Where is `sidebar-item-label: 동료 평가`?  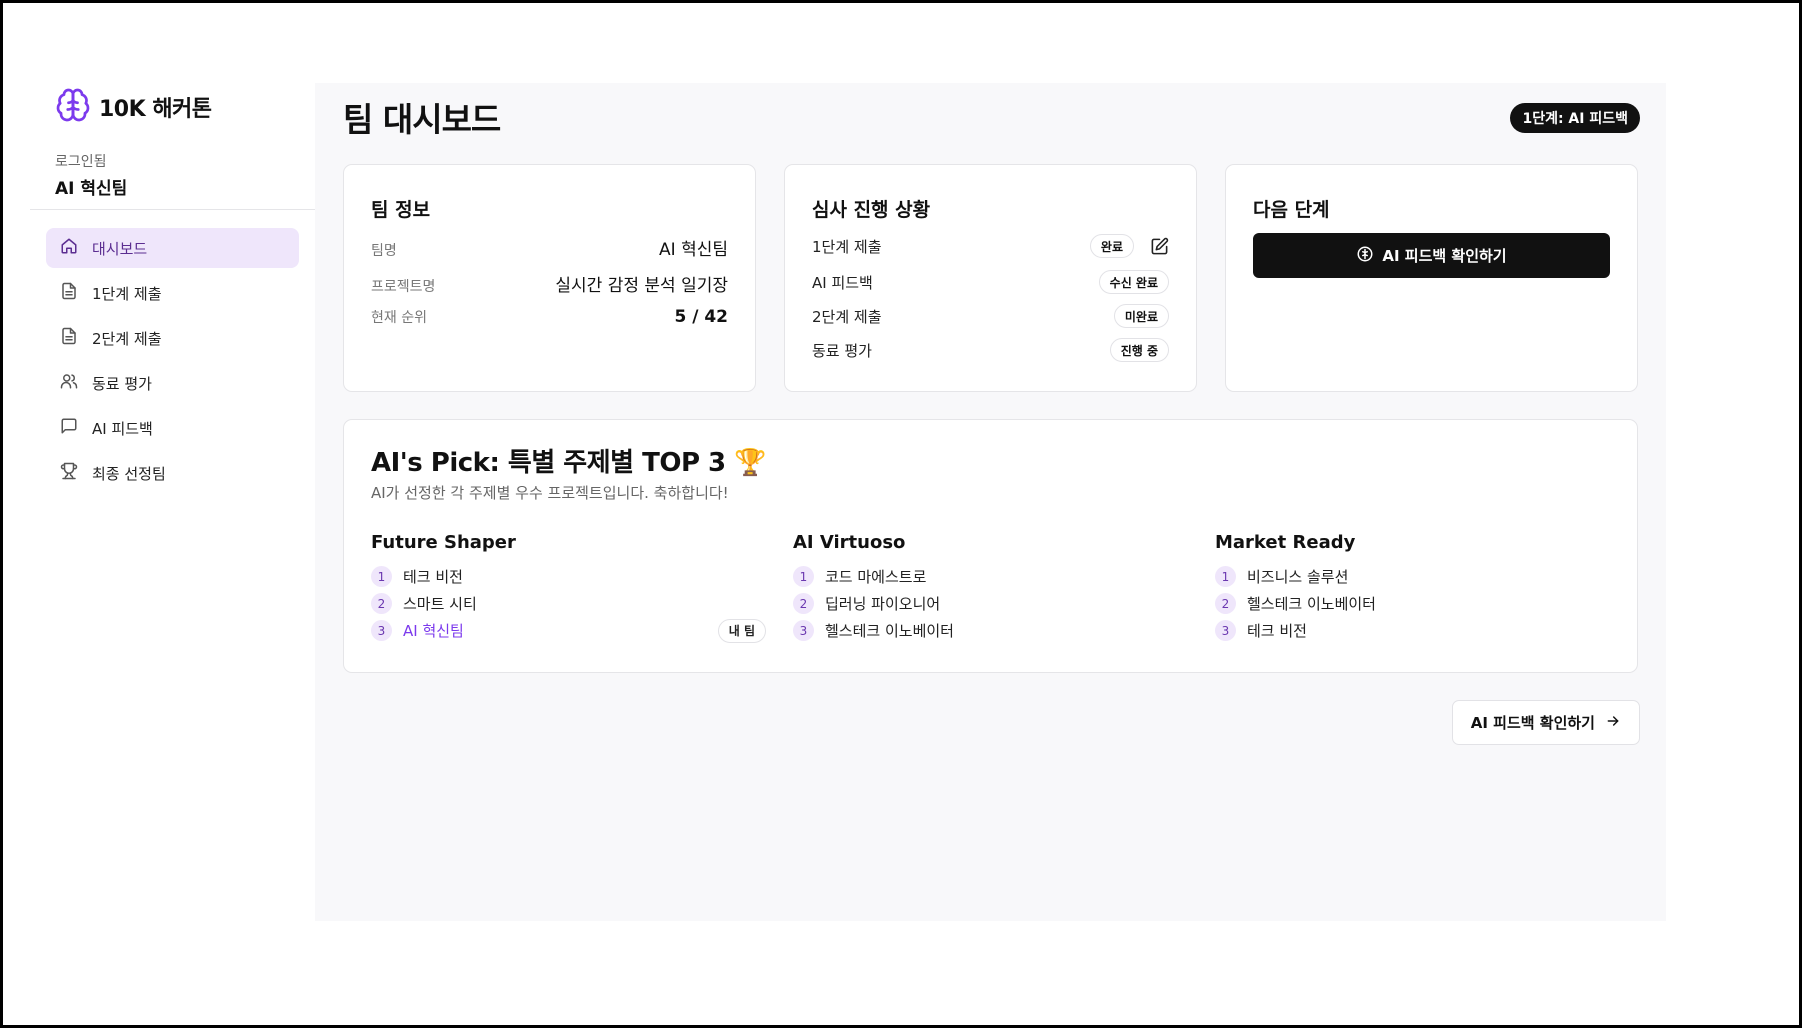 sidebar-item-label: 동료 평가 is located at coordinates (122, 383).